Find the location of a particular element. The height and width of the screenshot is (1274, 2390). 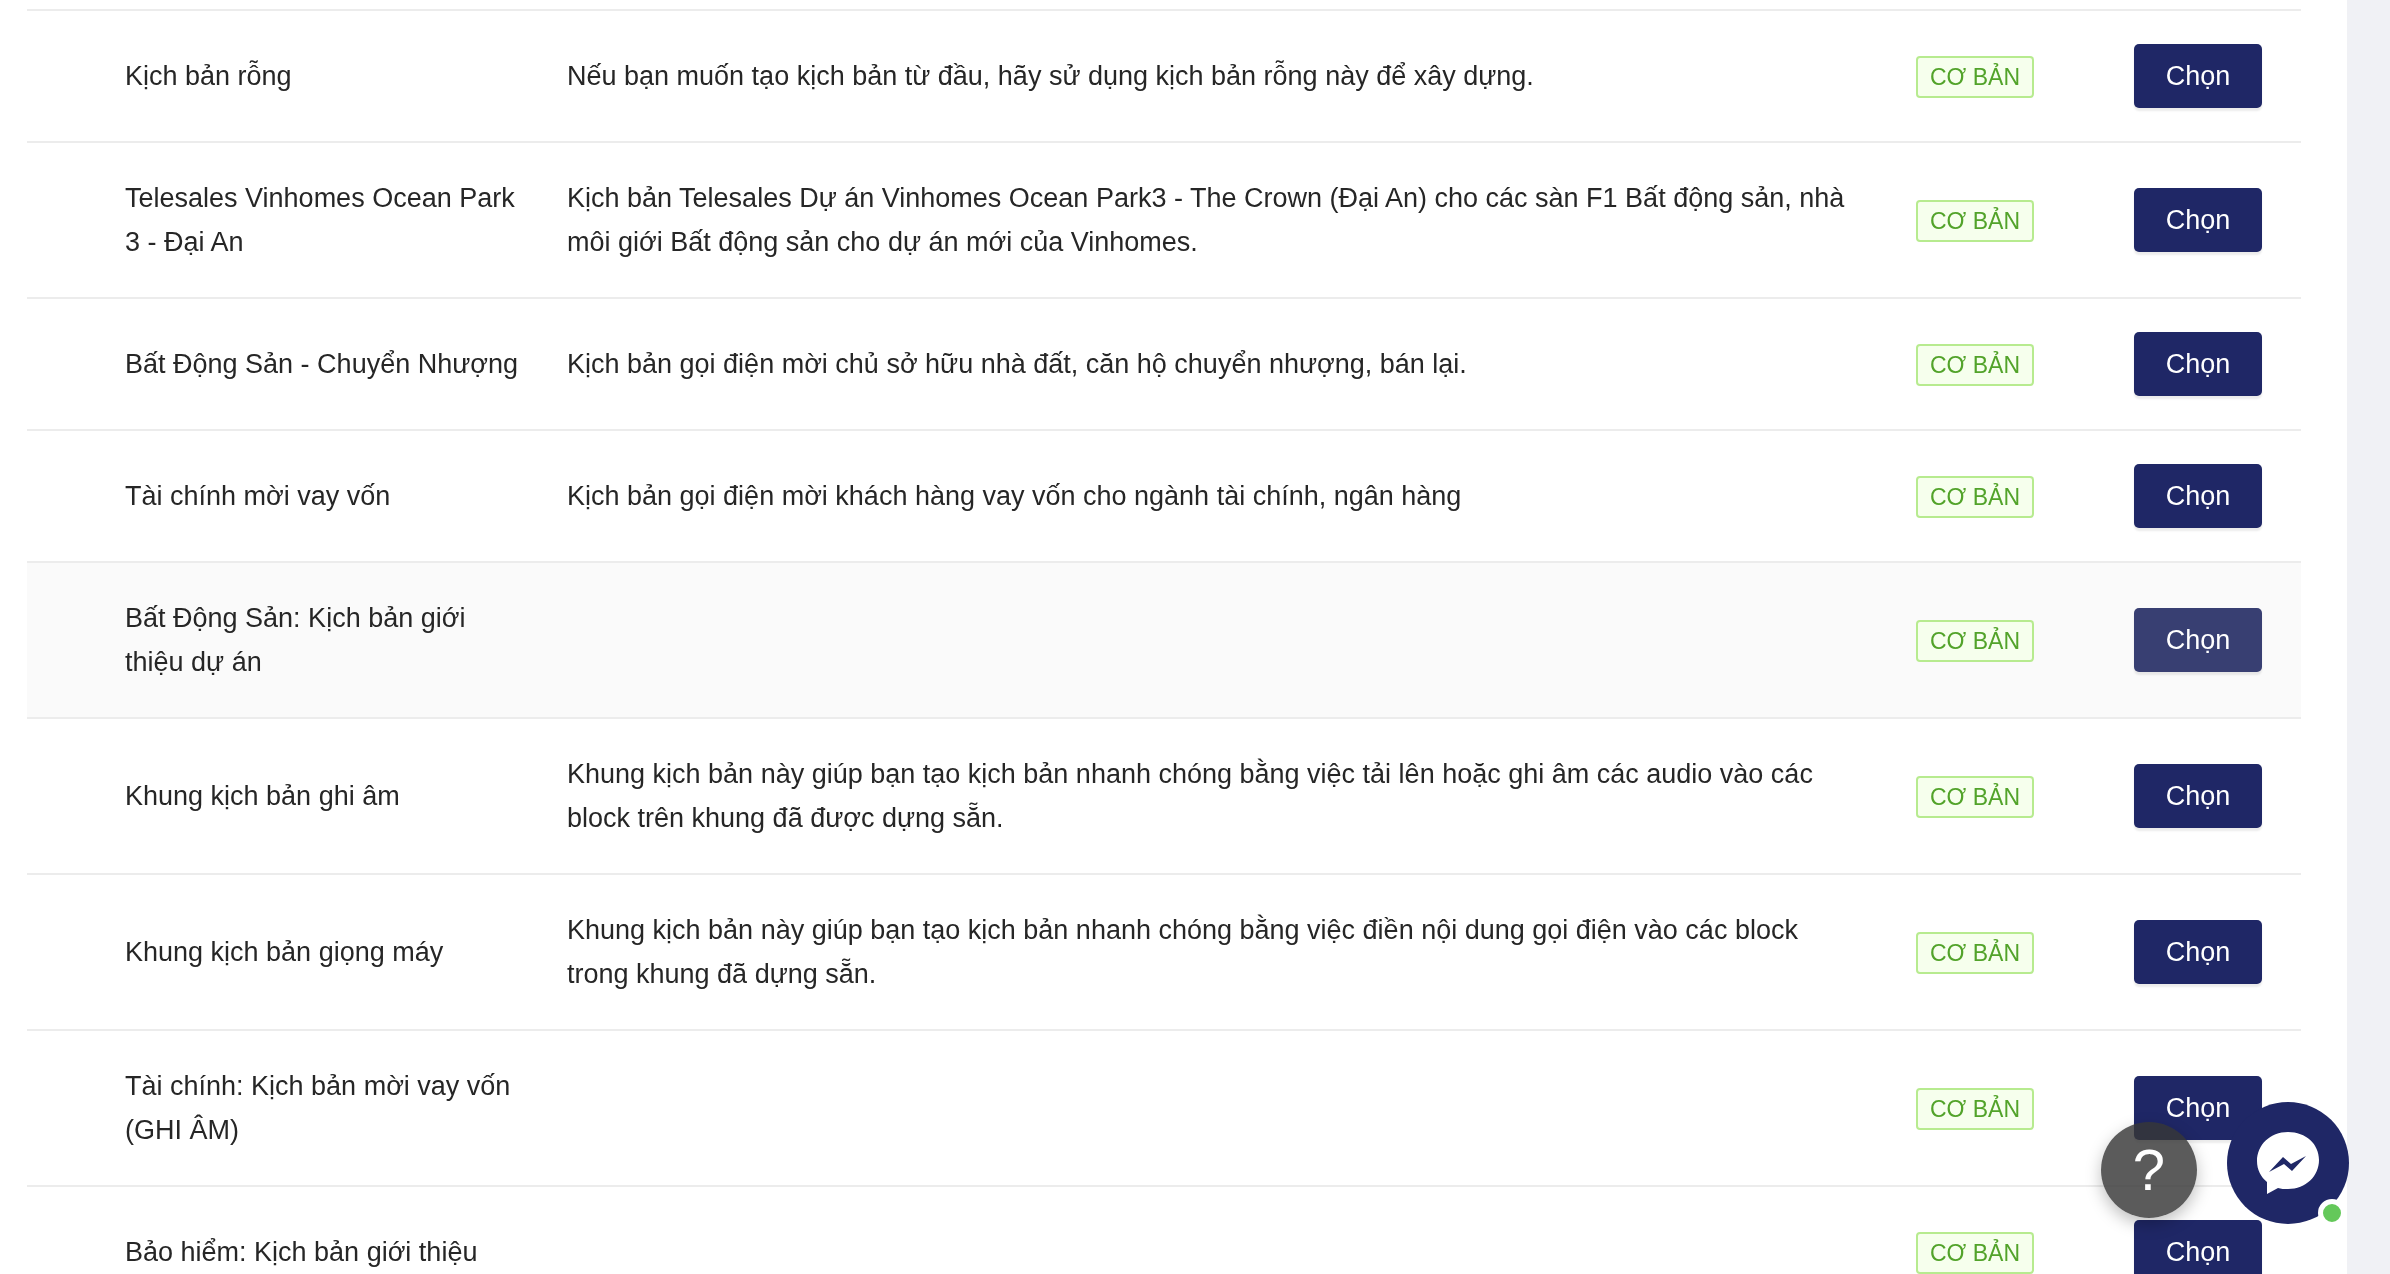

template-name: Tài chính mời vay vốn is located at coordinates (258, 496).